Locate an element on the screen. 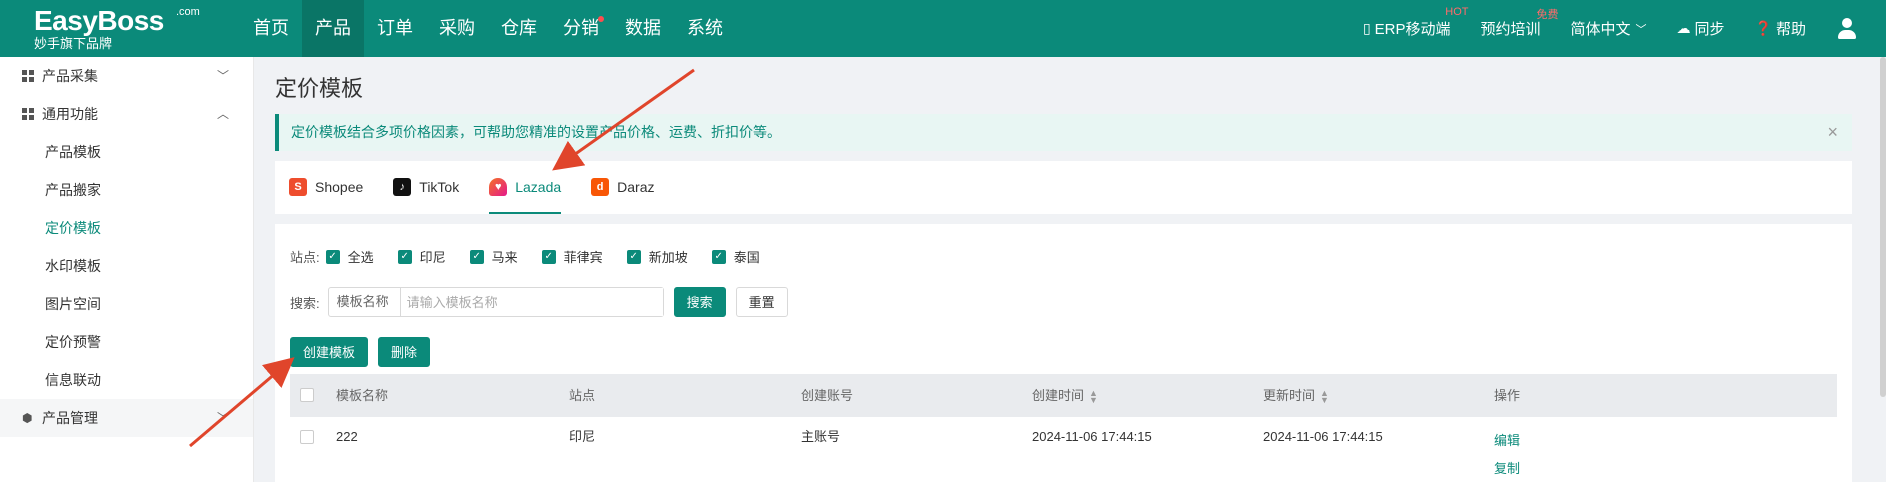  col-operations: 操作 is located at coordinates (1507, 395).